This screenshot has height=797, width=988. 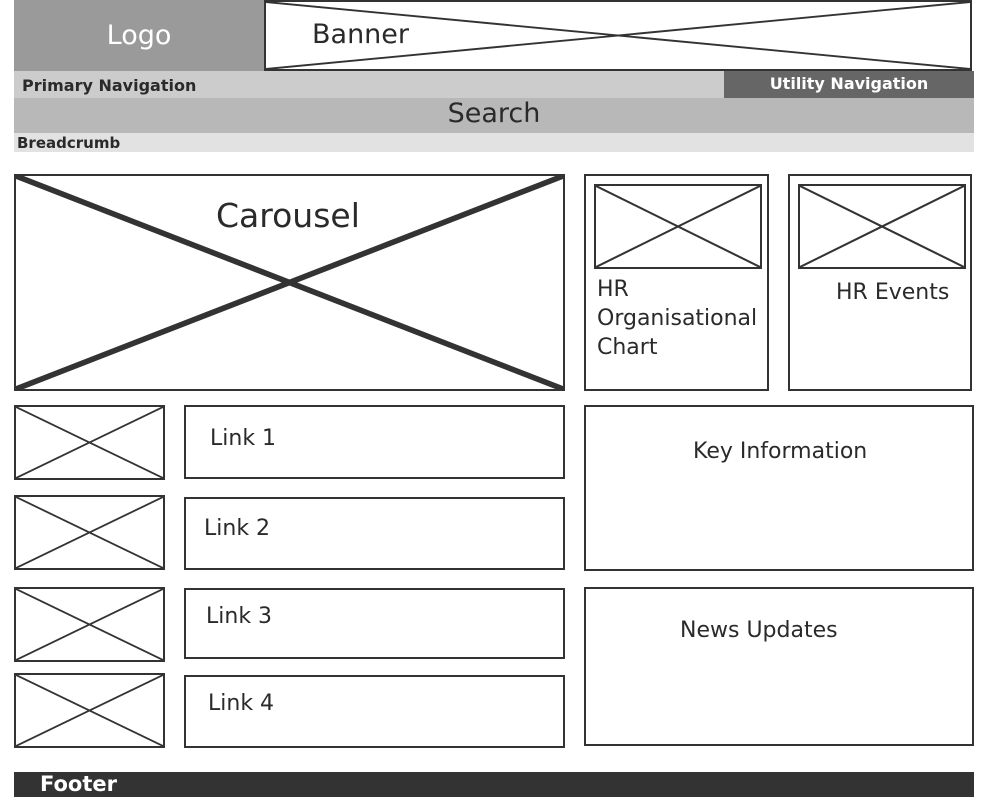 I want to click on breadcrumb: Breadcrumb, so click(x=494, y=142).